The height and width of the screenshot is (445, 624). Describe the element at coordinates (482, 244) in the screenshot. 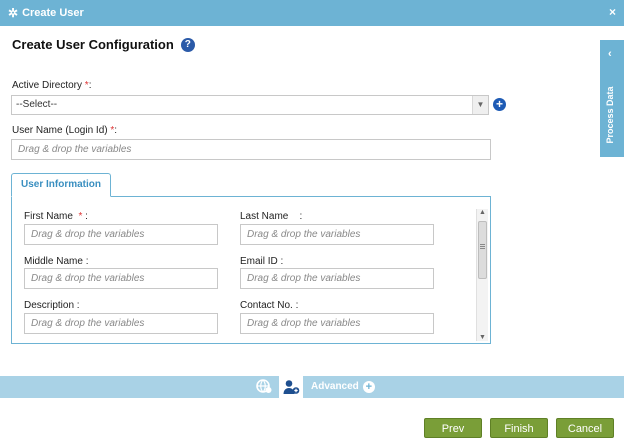

I see `grip-icon` at that location.